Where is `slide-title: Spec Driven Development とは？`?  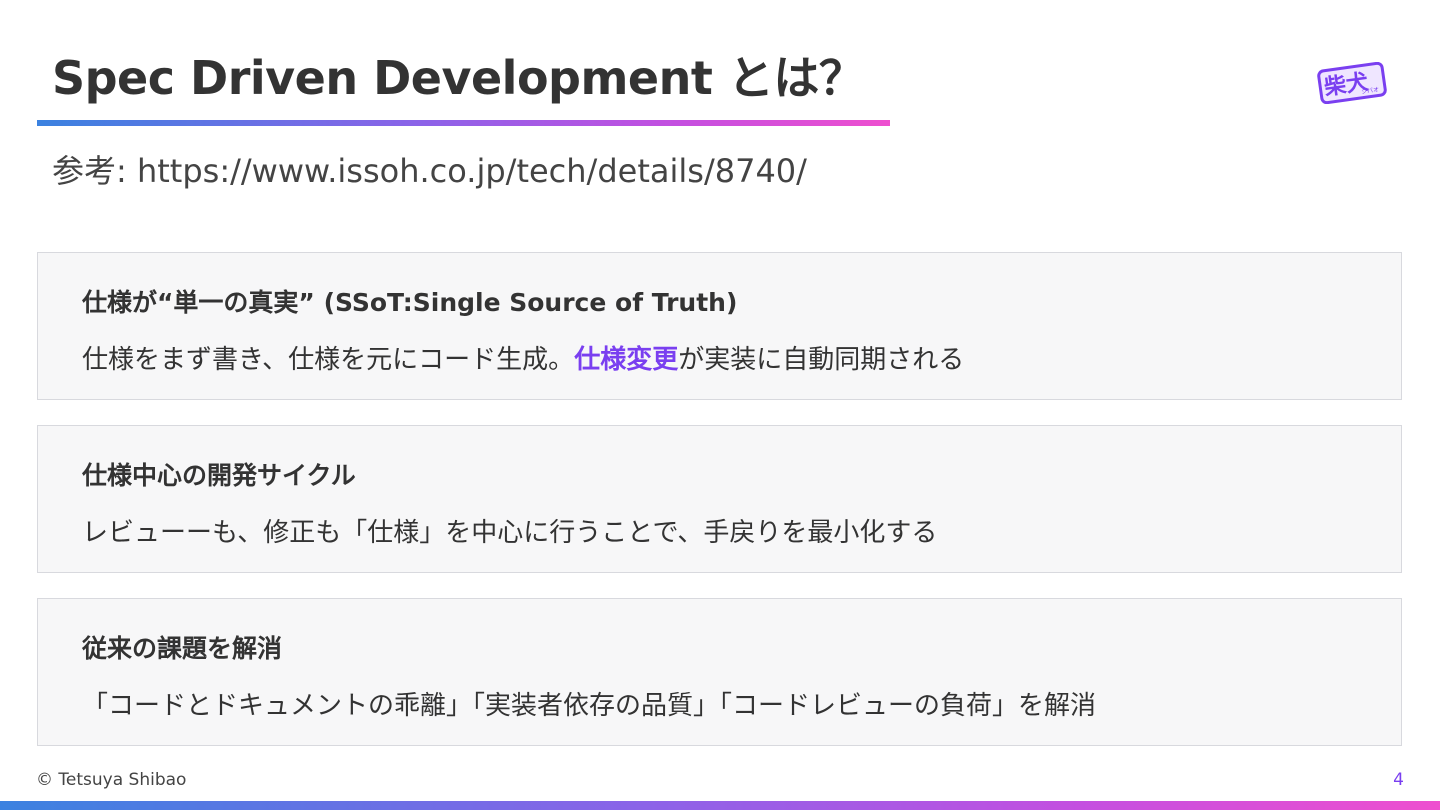 slide-title: Spec Driven Development とは？ is located at coordinates (458, 78).